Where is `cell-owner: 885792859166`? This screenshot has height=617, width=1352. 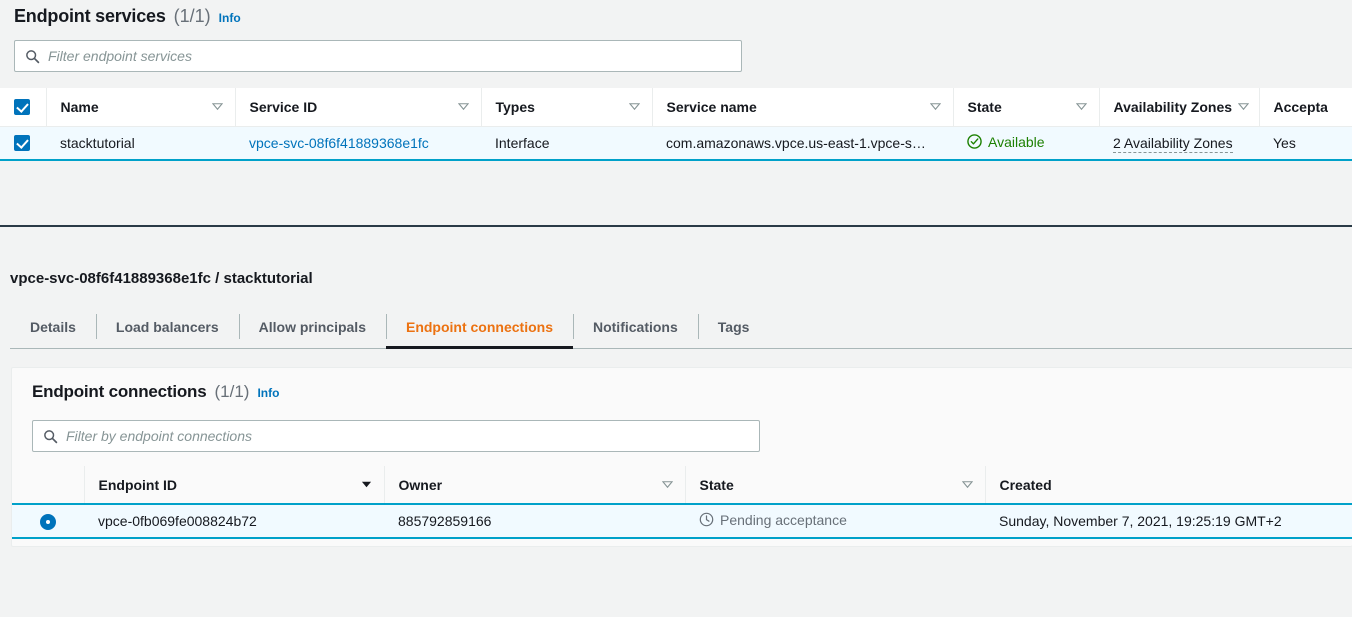
cell-owner: 885792859166 is located at coordinates (534, 521).